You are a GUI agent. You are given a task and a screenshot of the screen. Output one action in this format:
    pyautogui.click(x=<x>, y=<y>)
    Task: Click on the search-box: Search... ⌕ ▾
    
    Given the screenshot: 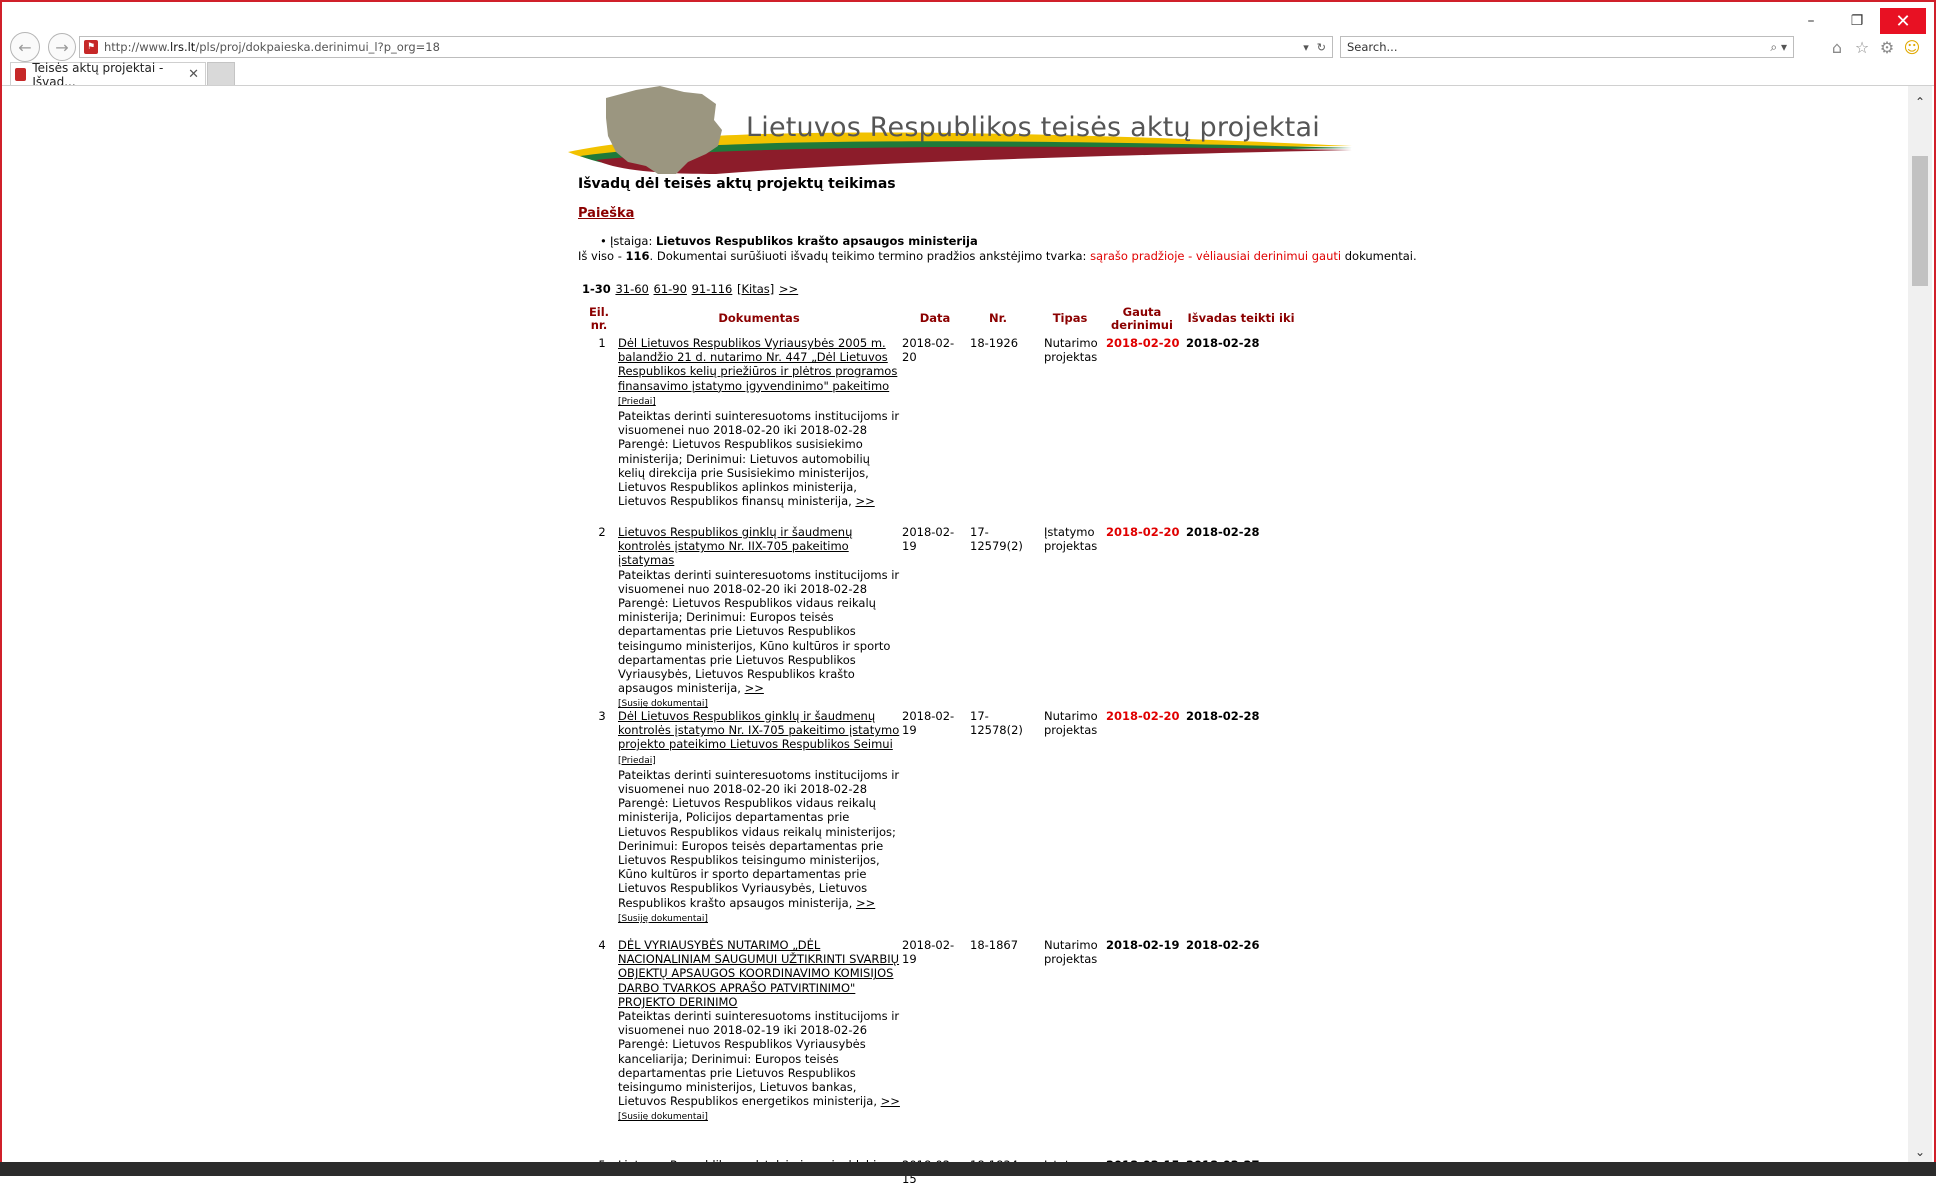 What is the action you would take?
    pyautogui.click(x=1567, y=47)
    